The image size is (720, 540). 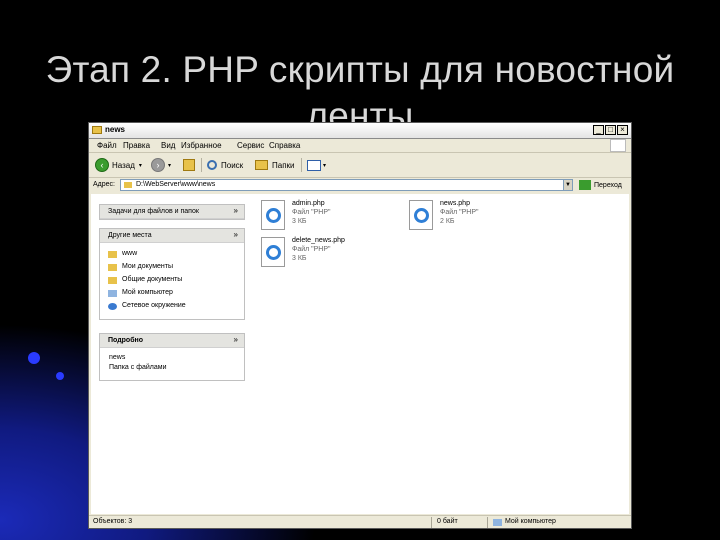 What do you see at coordinates (113, 521) in the screenshot?
I see `status-object-count: Объектов: 3` at bounding box center [113, 521].